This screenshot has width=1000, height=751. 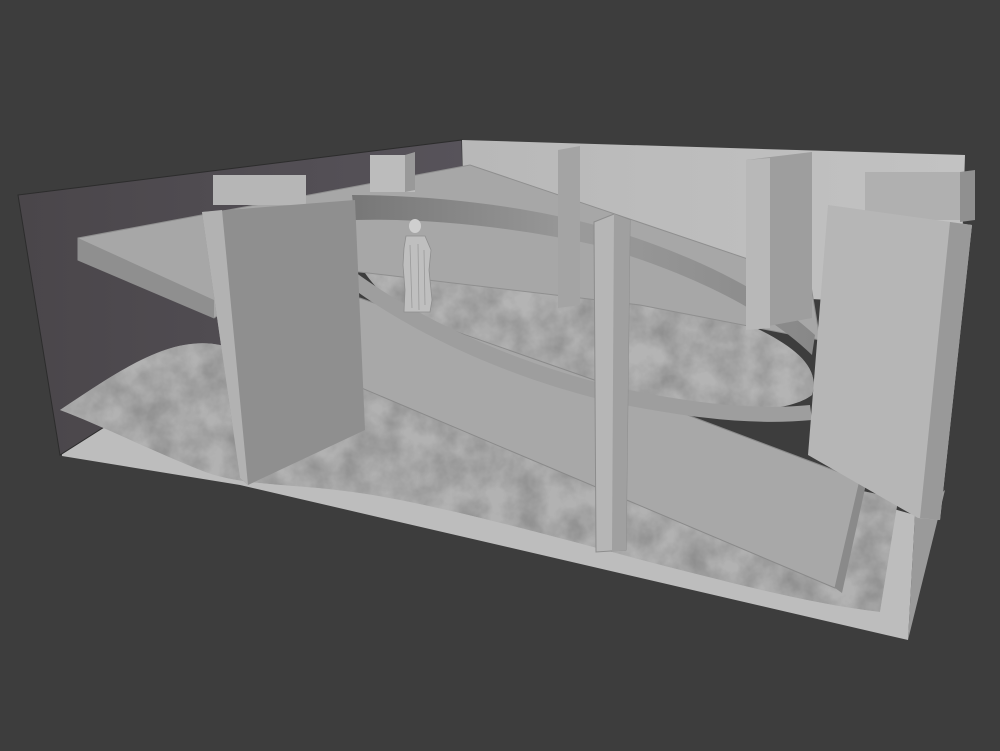 What do you see at coordinates (410, 172) in the screenshot?
I see `pillar-top-center-side` at bounding box center [410, 172].